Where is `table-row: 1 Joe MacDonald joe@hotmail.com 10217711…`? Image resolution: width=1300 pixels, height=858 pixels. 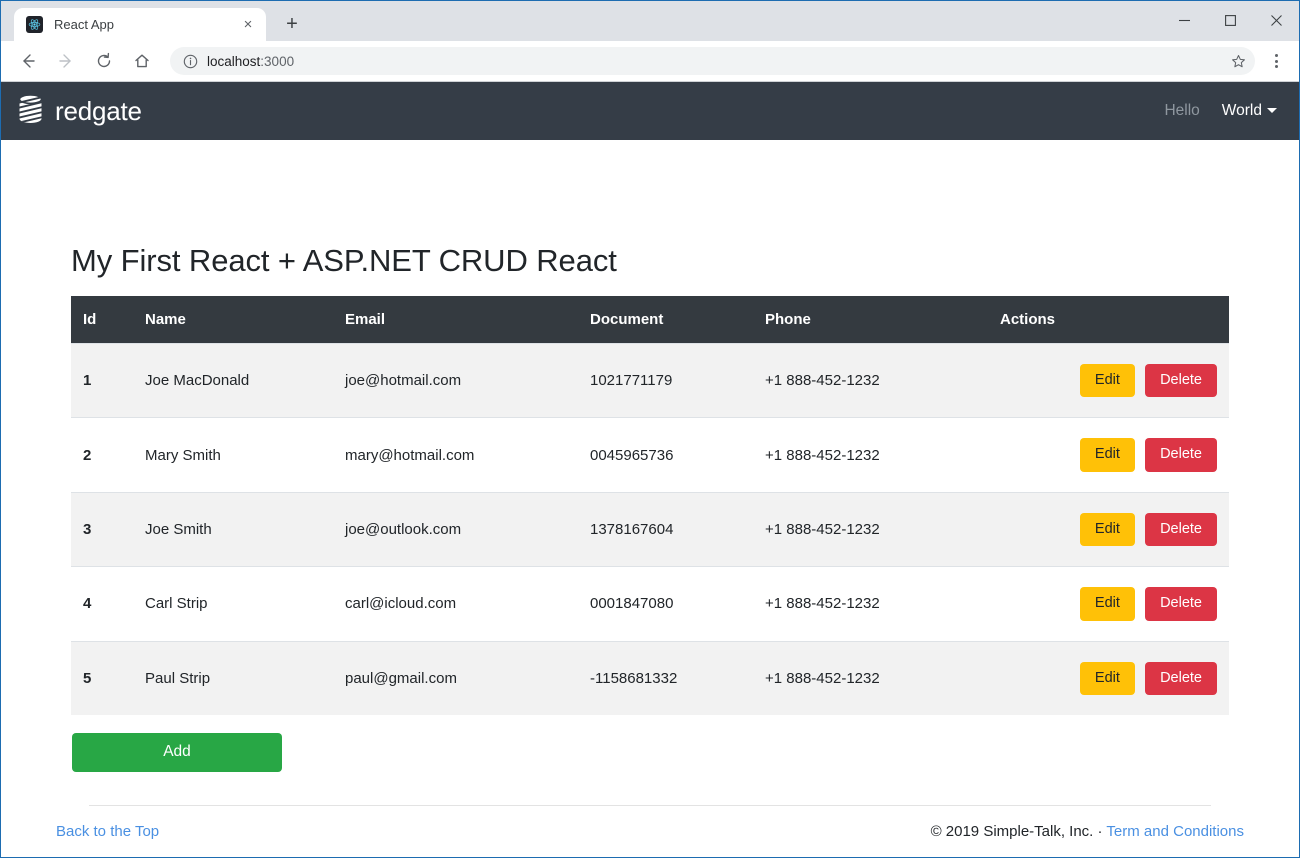
table-row: 1 Joe MacDonald joe@hotmail.com 10217711… is located at coordinates (650, 380).